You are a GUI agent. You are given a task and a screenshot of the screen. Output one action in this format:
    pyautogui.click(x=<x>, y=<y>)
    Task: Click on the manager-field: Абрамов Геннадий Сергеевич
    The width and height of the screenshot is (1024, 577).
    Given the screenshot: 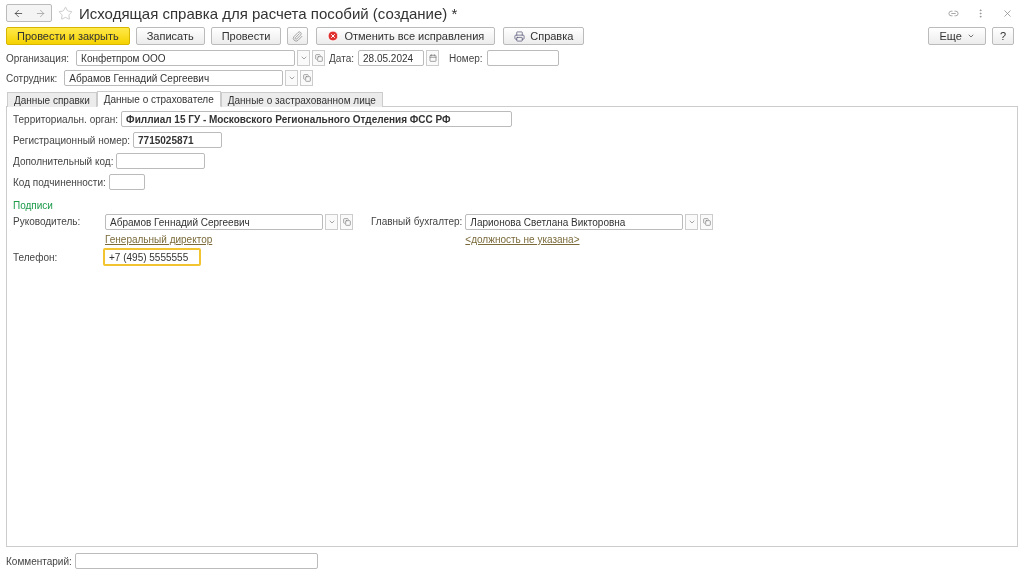 What is the action you would take?
    pyautogui.click(x=214, y=222)
    